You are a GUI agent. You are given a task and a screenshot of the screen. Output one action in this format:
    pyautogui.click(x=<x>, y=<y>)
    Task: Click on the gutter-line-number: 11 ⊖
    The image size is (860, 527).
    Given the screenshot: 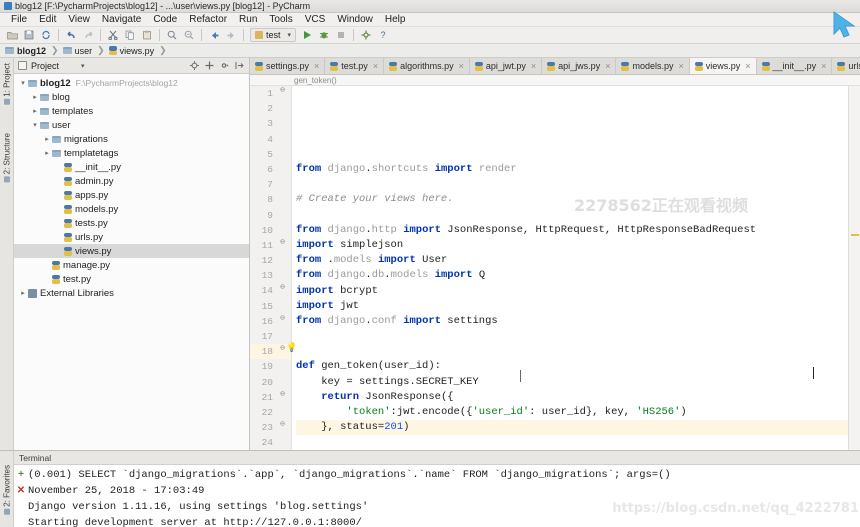 What is the action you would take?
    pyautogui.click(x=270, y=245)
    